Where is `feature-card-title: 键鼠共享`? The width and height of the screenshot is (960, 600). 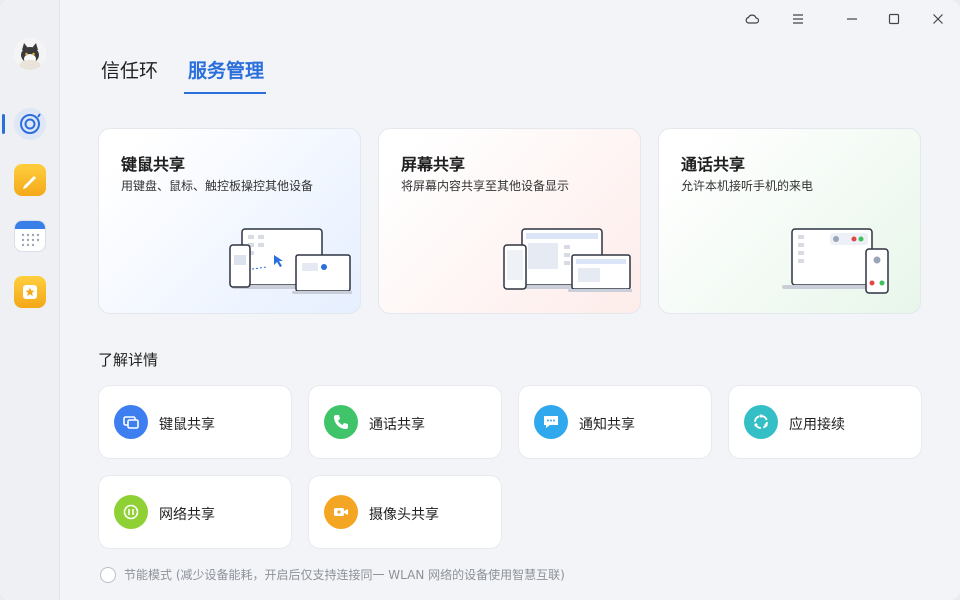
feature-card-title: 键鼠共享 is located at coordinates (153, 164).